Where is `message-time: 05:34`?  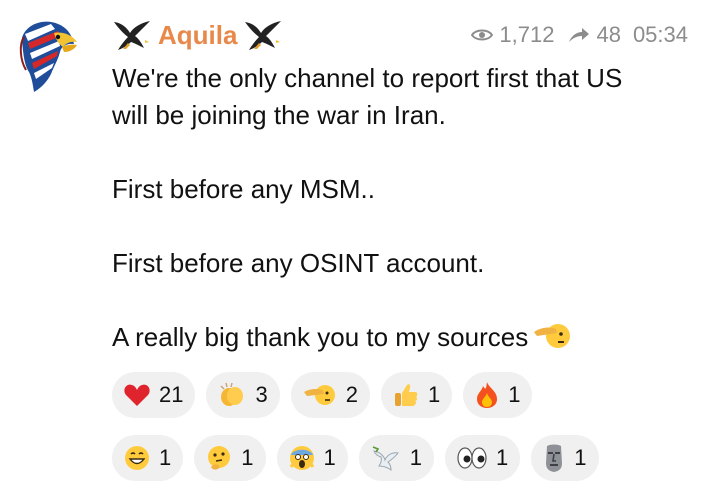 message-time: 05:34 is located at coordinates (660, 34).